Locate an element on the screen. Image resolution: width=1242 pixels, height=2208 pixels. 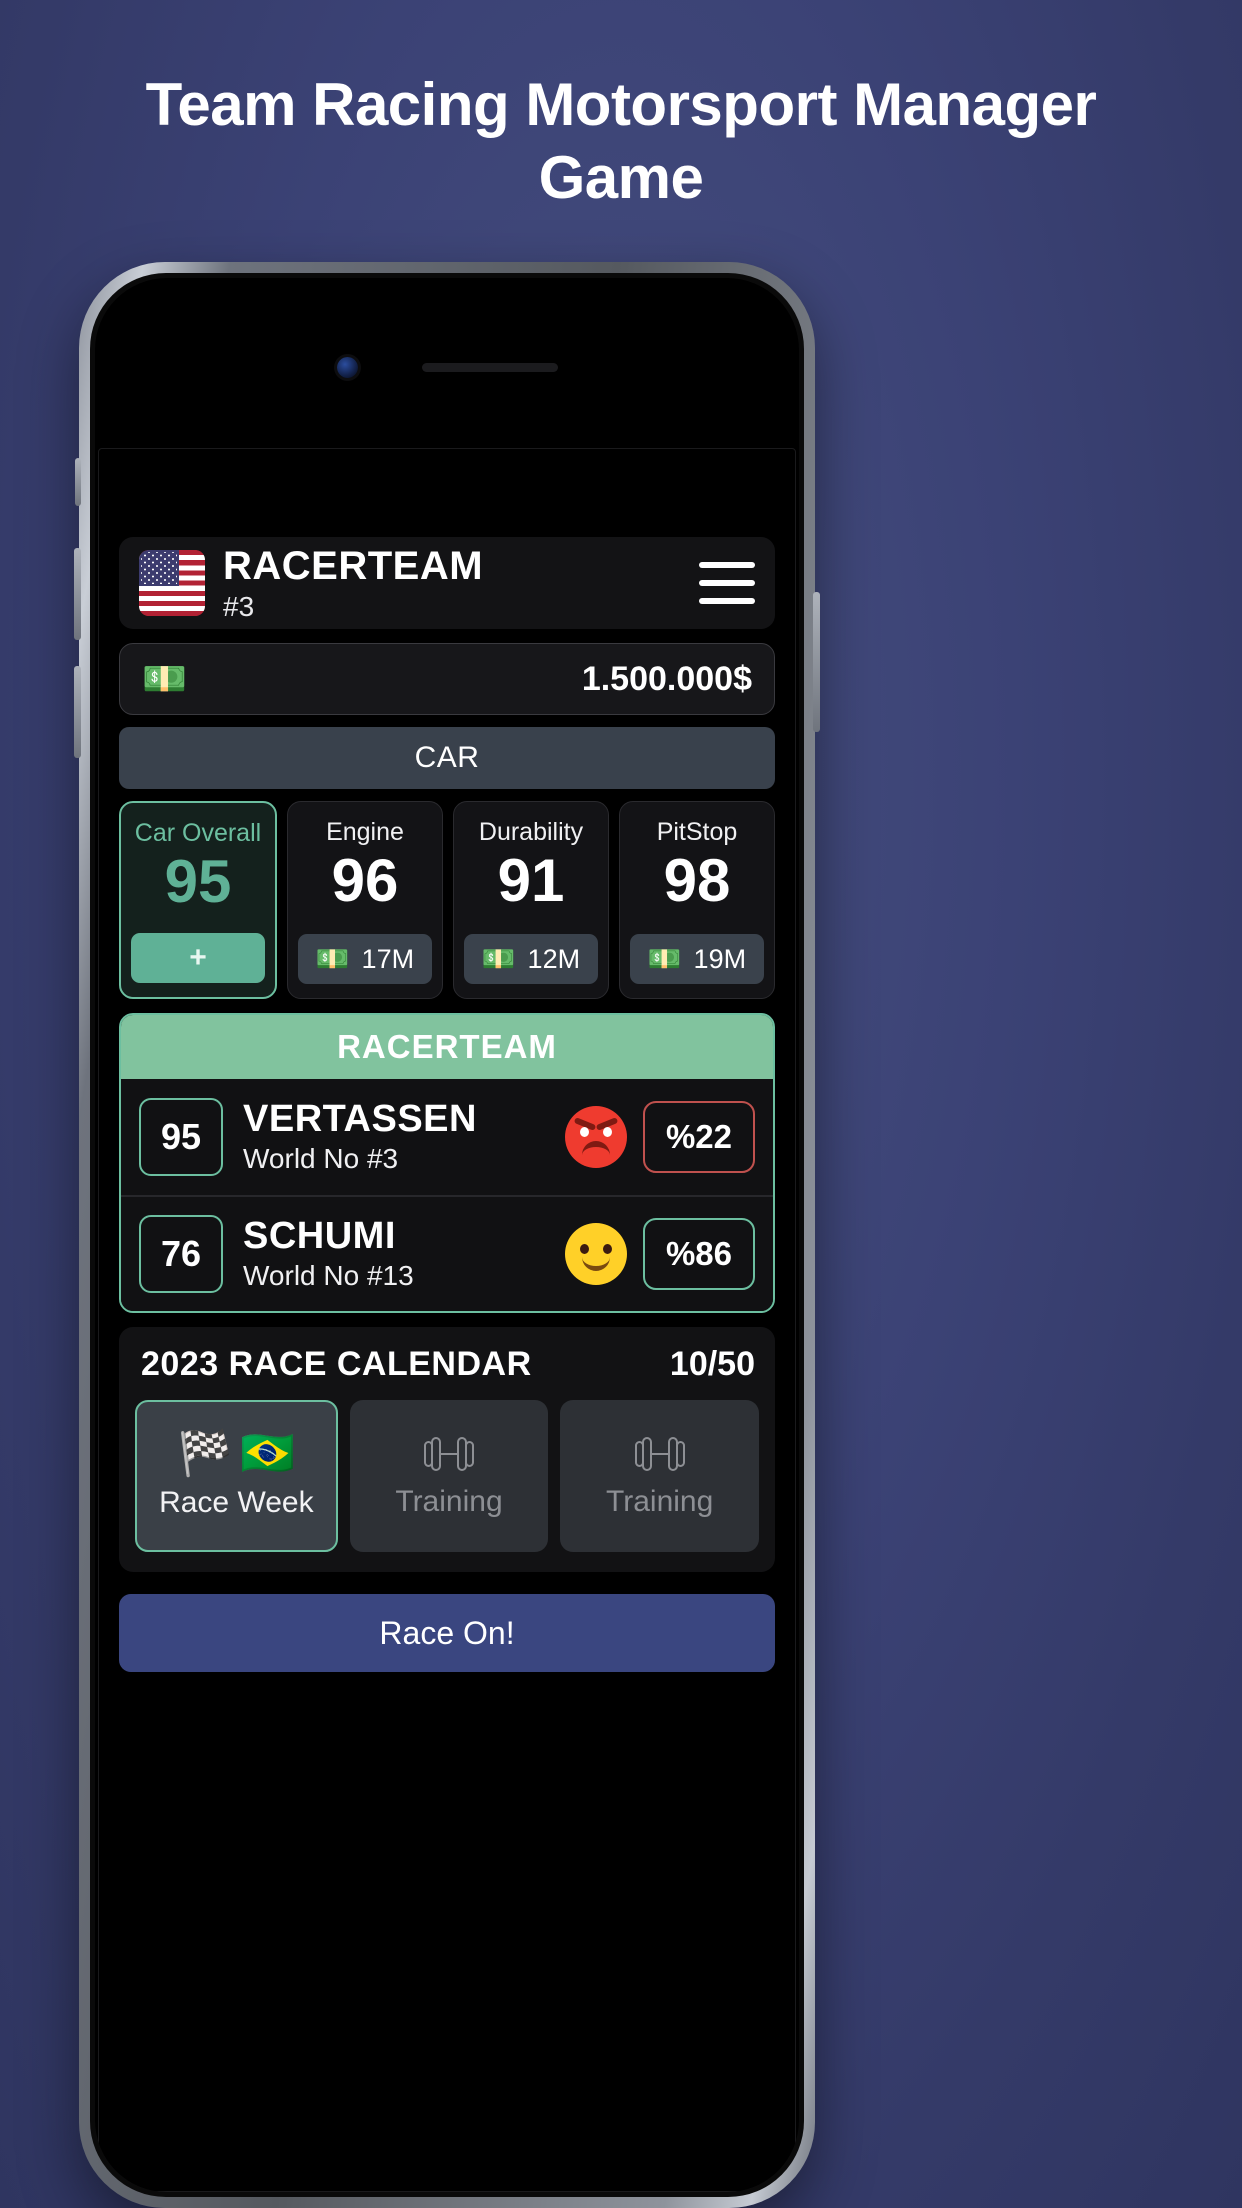
stat-card-durability: Durability 91 💵 12M is located at coordinates (531, 900).